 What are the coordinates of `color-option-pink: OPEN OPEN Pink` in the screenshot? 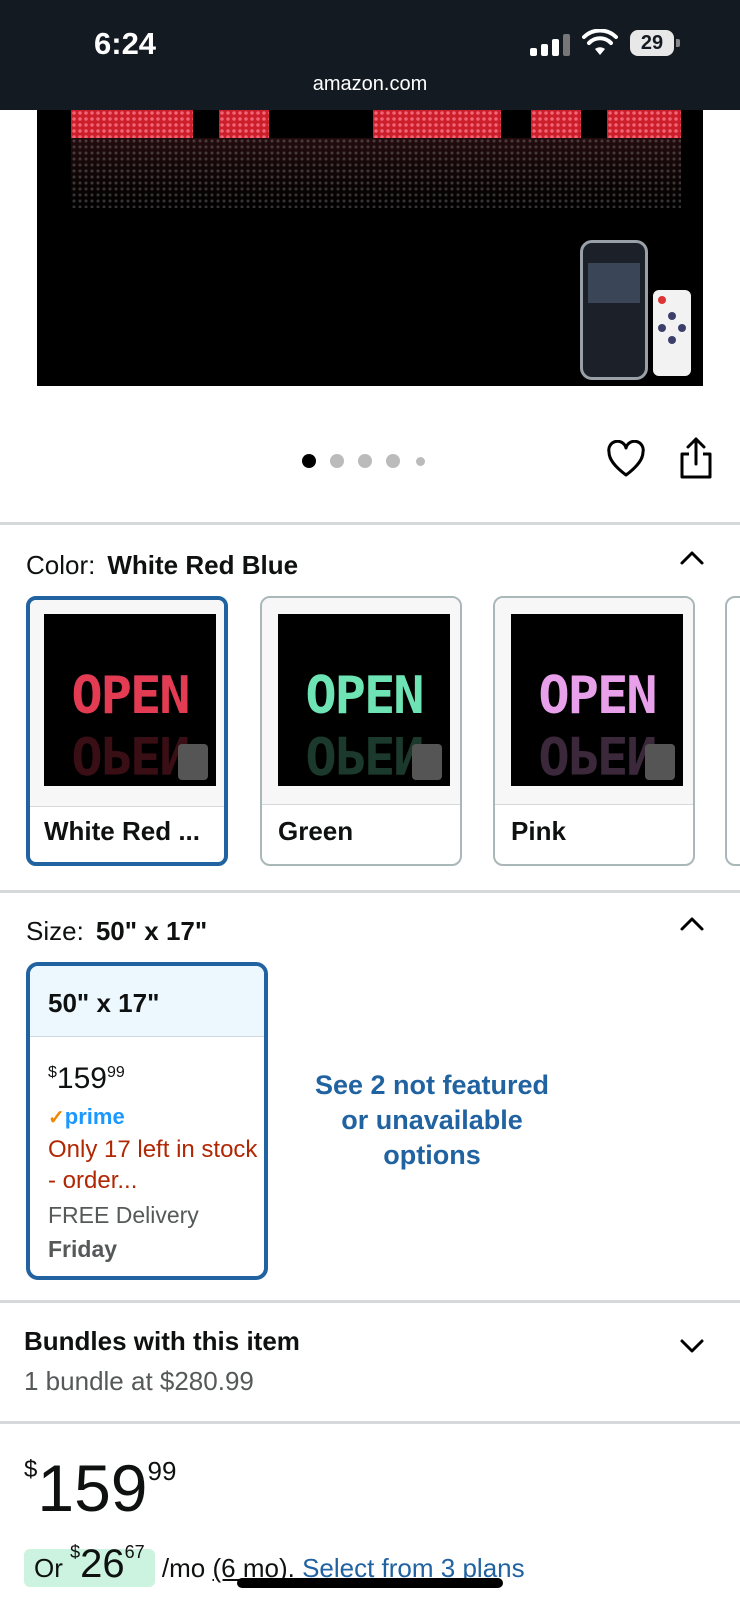 It's located at (594, 731).